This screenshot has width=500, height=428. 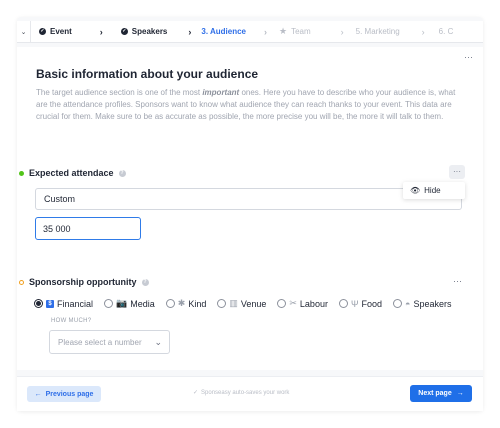 I want to click on radio-financial: $ Financial, so click(x=63, y=304).